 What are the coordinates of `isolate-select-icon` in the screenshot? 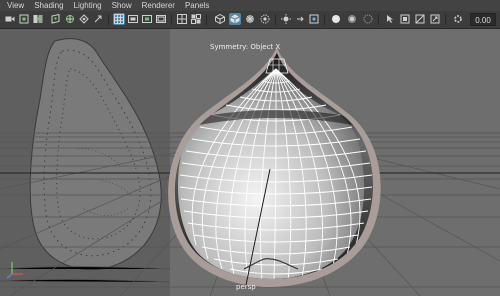 It's located at (352, 19).